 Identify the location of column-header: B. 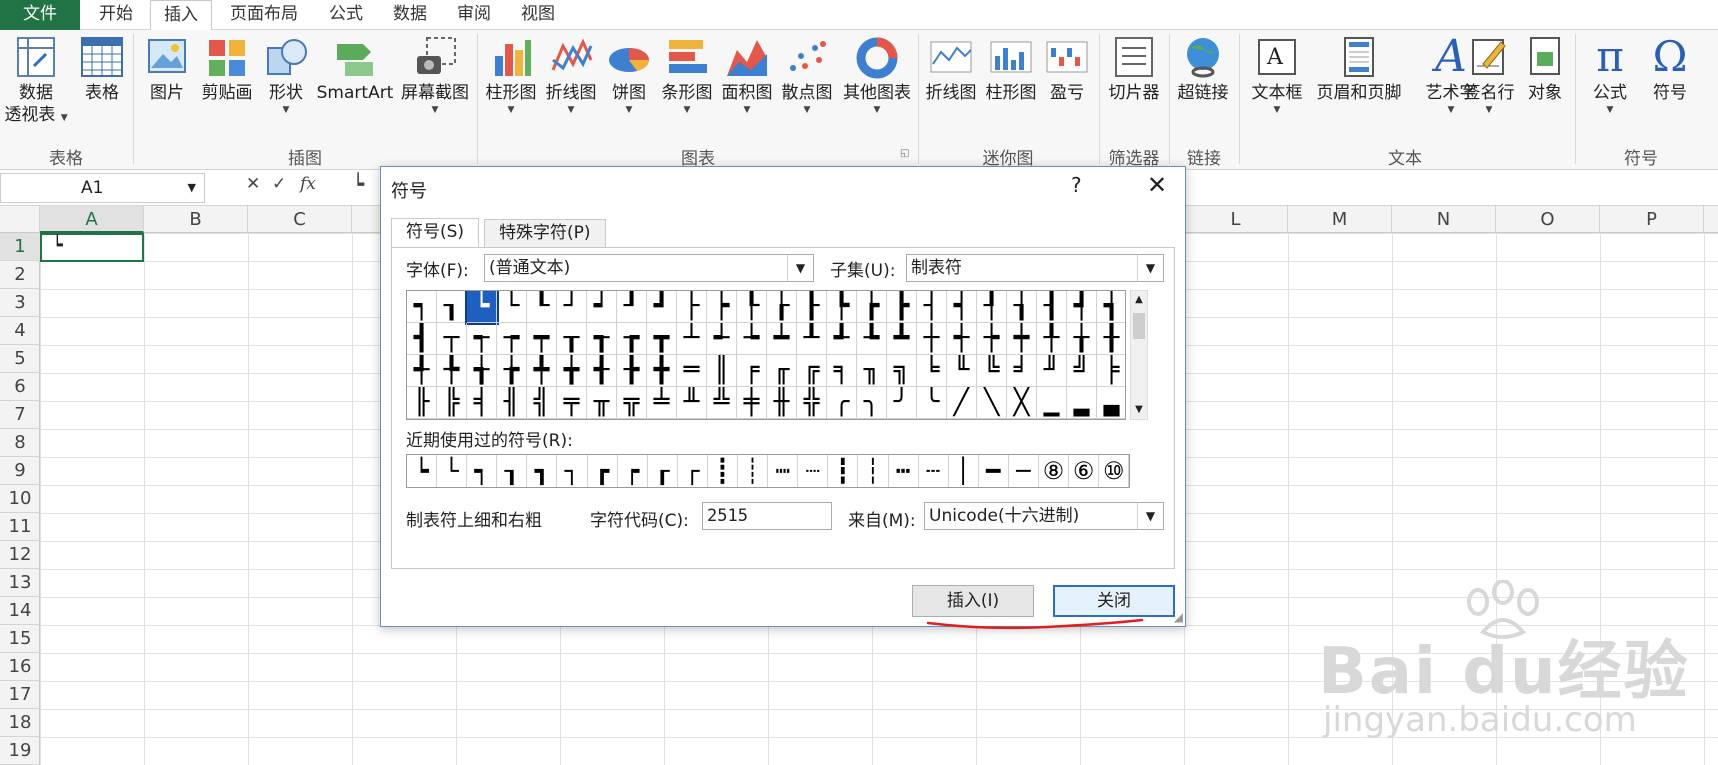
(196, 219).